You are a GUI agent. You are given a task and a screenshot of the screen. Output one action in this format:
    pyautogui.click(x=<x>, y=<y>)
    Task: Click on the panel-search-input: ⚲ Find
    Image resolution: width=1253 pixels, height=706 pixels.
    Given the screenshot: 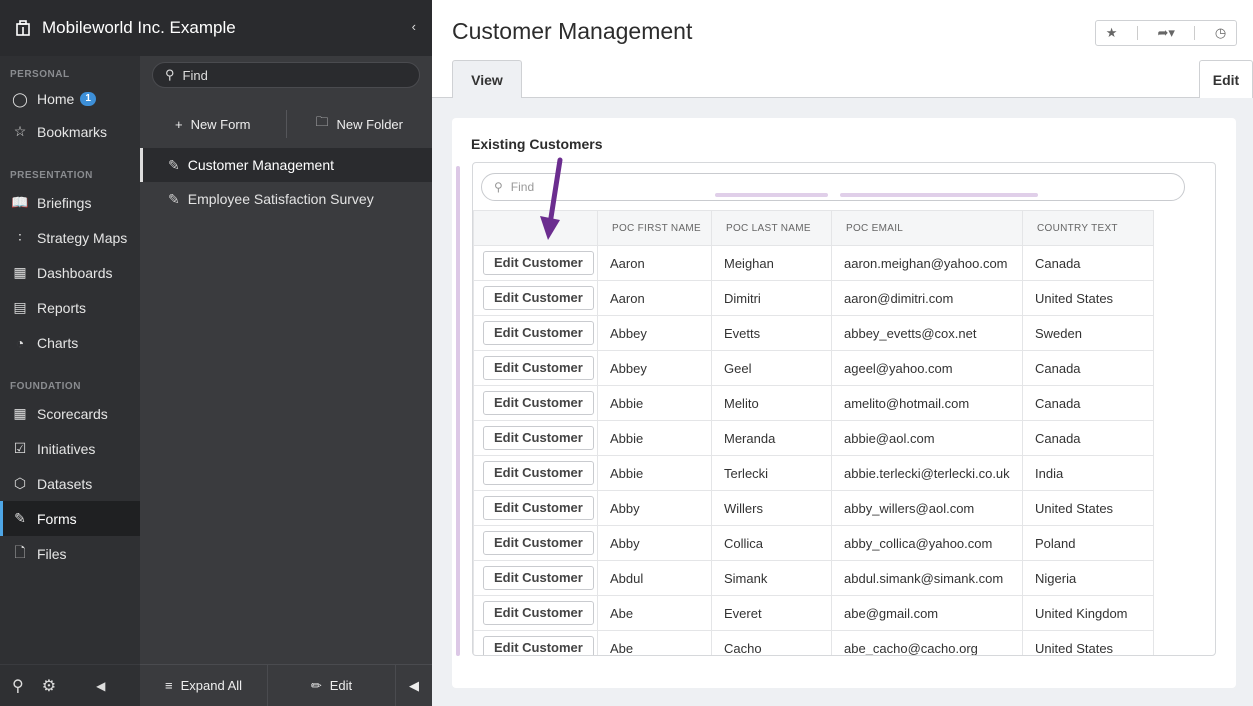 What is the action you would take?
    pyautogui.click(x=286, y=75)
    